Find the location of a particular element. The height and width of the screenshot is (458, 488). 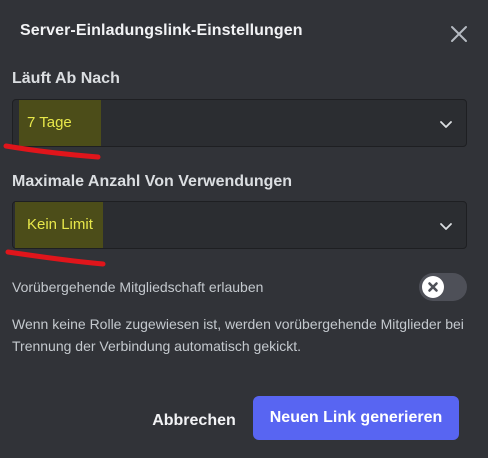

generate-link-button: Neuen Link generieren is located at coordinates (356, 418).